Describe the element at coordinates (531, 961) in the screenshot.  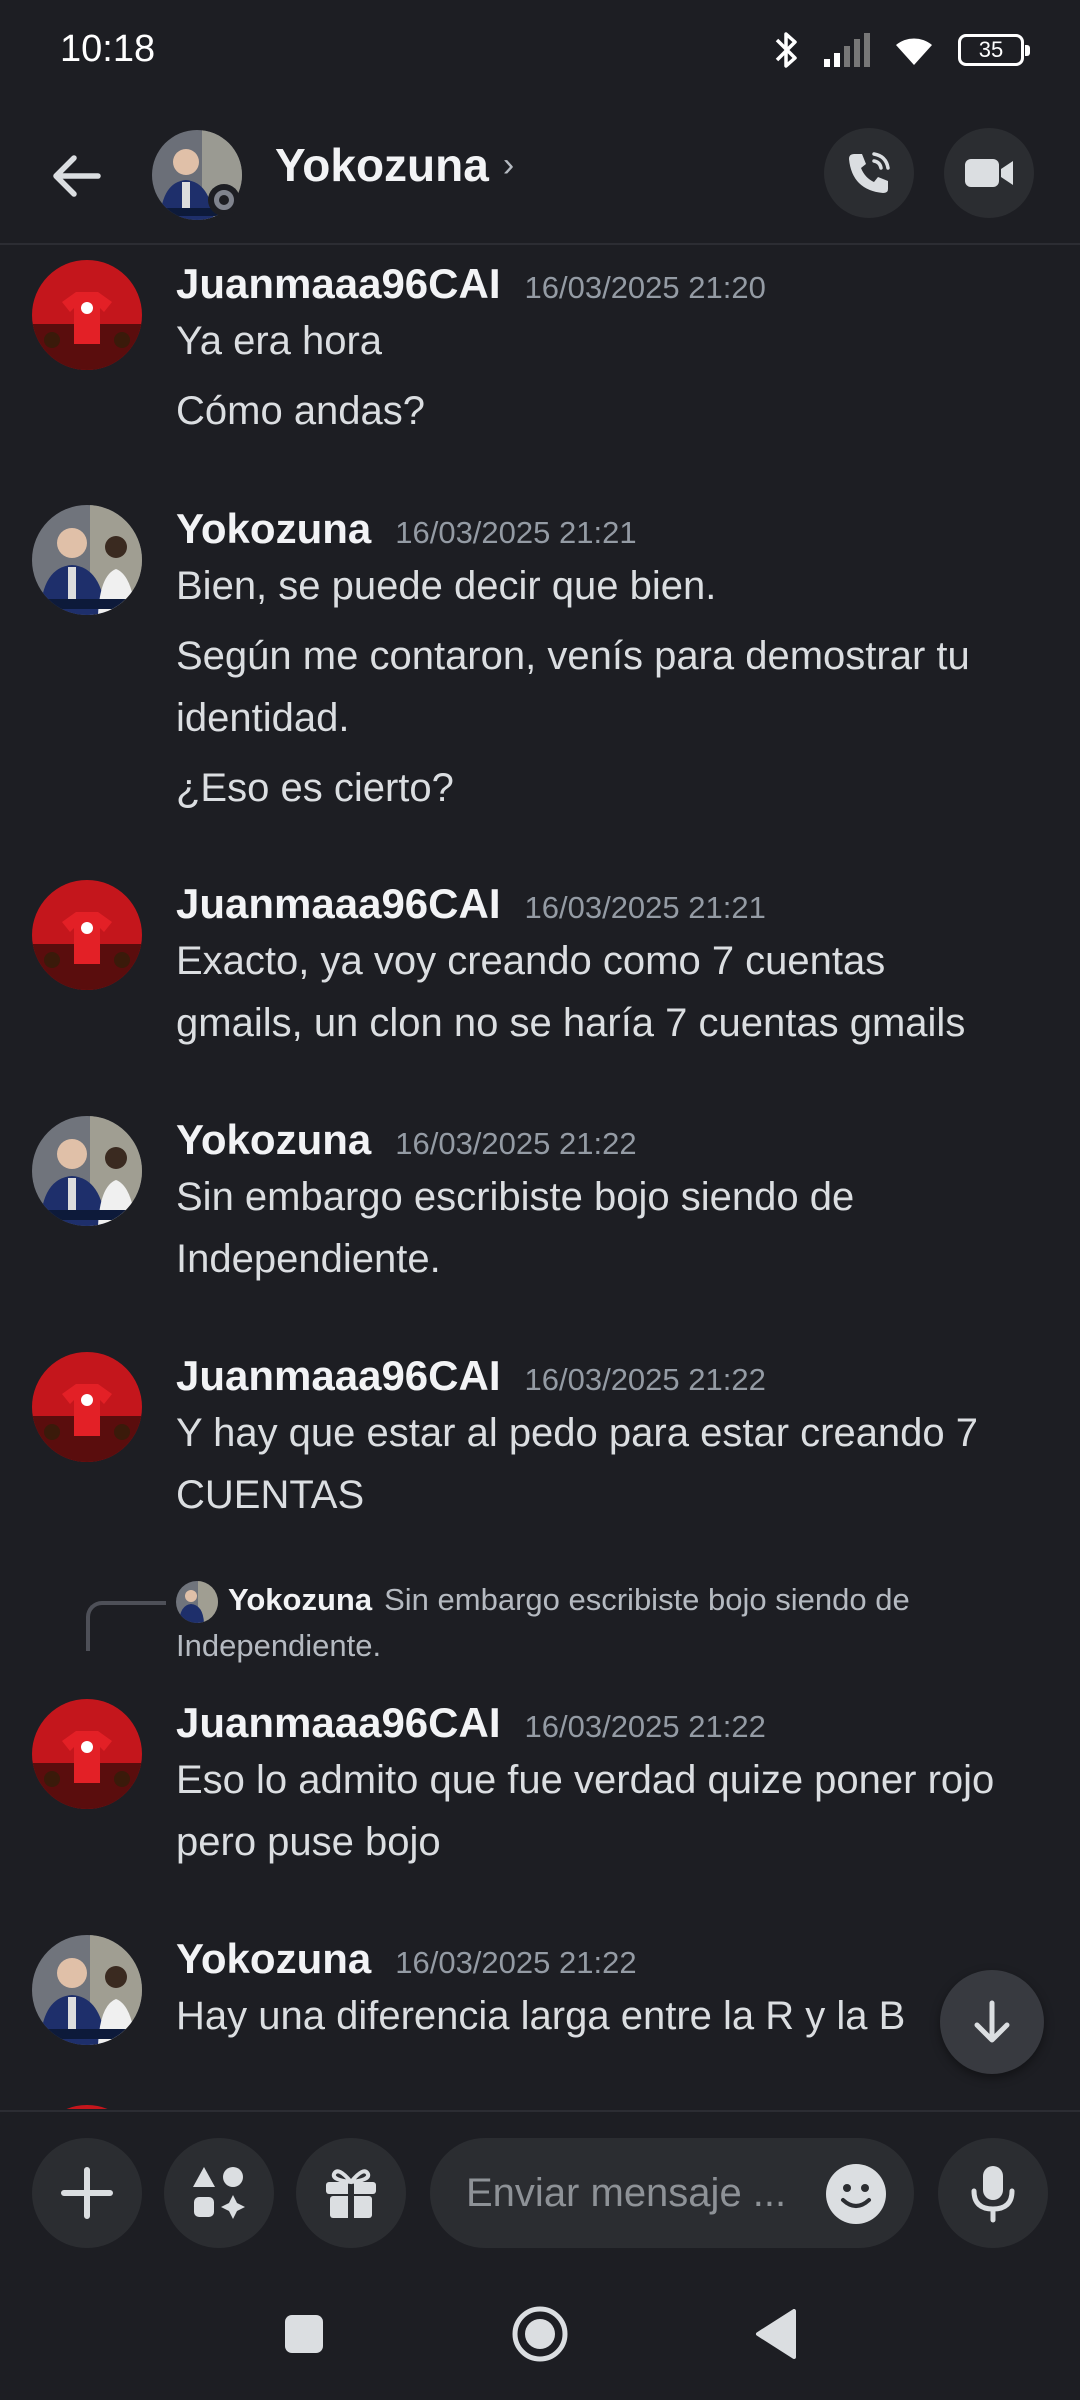
I see `message-line: Exacto, ya voy creando como 7 cuentas` at that location.